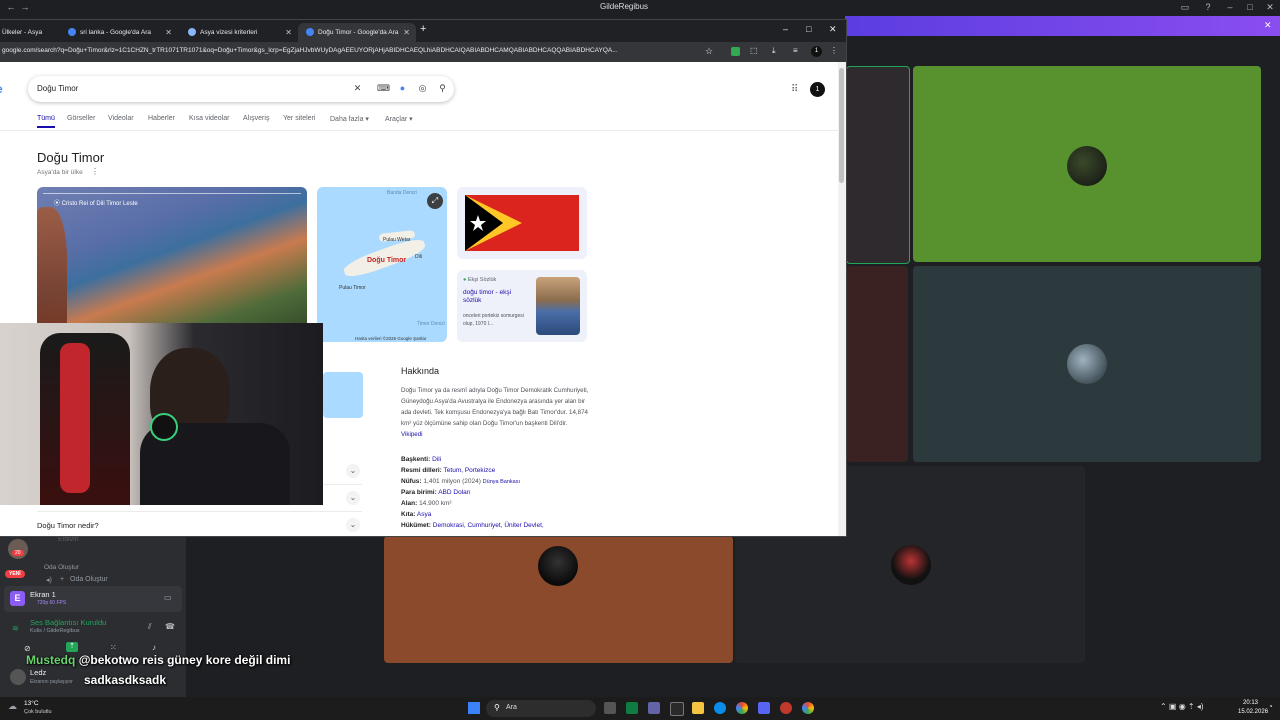 The height and width of the screenshot is (720, 1280). Describe the element at coordinates (239, 32) in the screenshot. I see `tab-asya-vizesi: Asya vizesi kriterleri ✕` at that location.